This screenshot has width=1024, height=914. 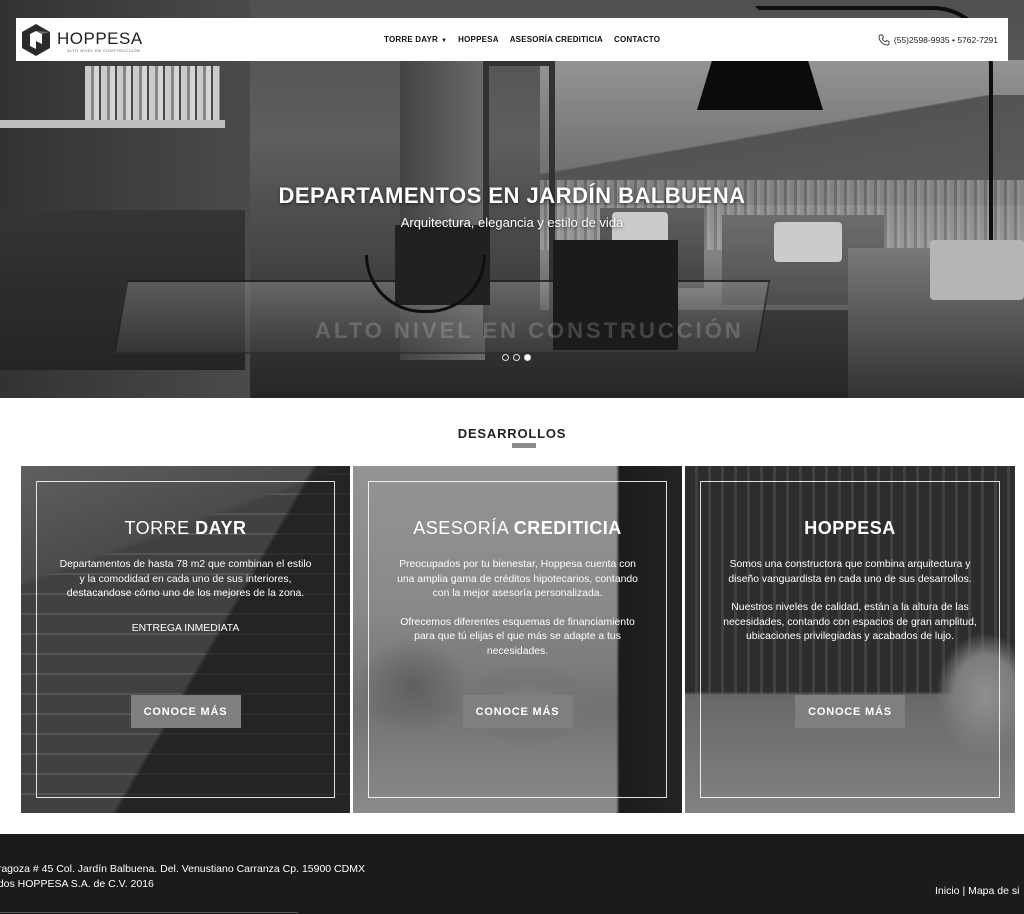 What do you see at coordinates (444, 41) in the screenshot?
I see `caret-down-icon: ▼` at bounding box center [444, 41].